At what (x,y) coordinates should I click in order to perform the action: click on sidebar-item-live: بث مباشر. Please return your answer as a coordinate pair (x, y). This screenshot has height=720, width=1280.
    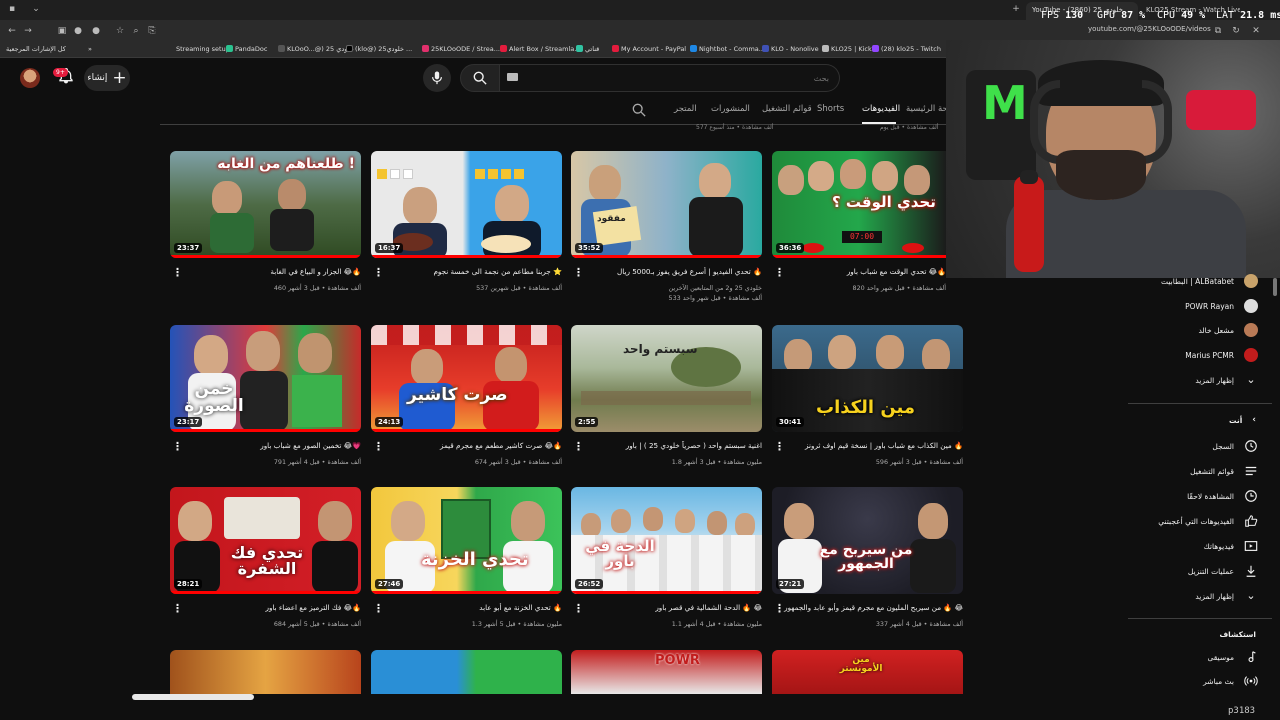
    Looking at the image, I should click on (1230, 681).